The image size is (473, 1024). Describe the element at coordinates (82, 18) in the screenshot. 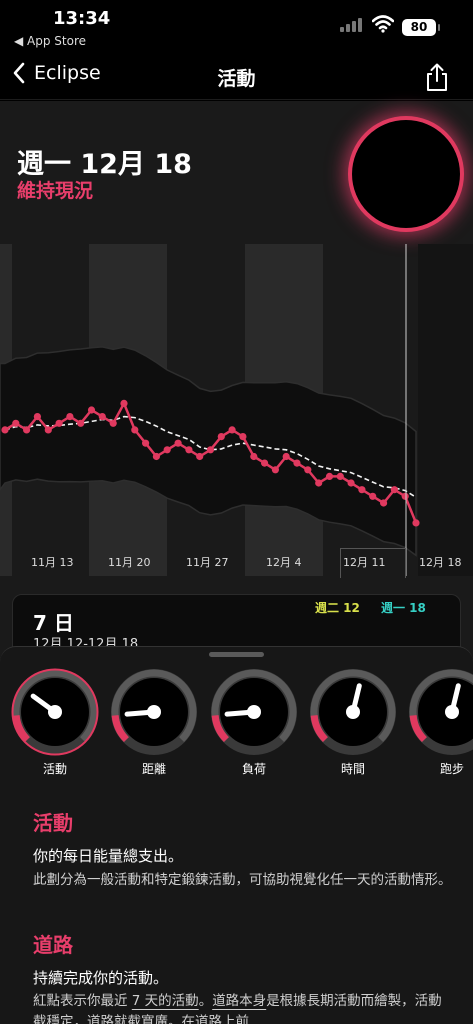

I see `clock: 13:34` at that location.